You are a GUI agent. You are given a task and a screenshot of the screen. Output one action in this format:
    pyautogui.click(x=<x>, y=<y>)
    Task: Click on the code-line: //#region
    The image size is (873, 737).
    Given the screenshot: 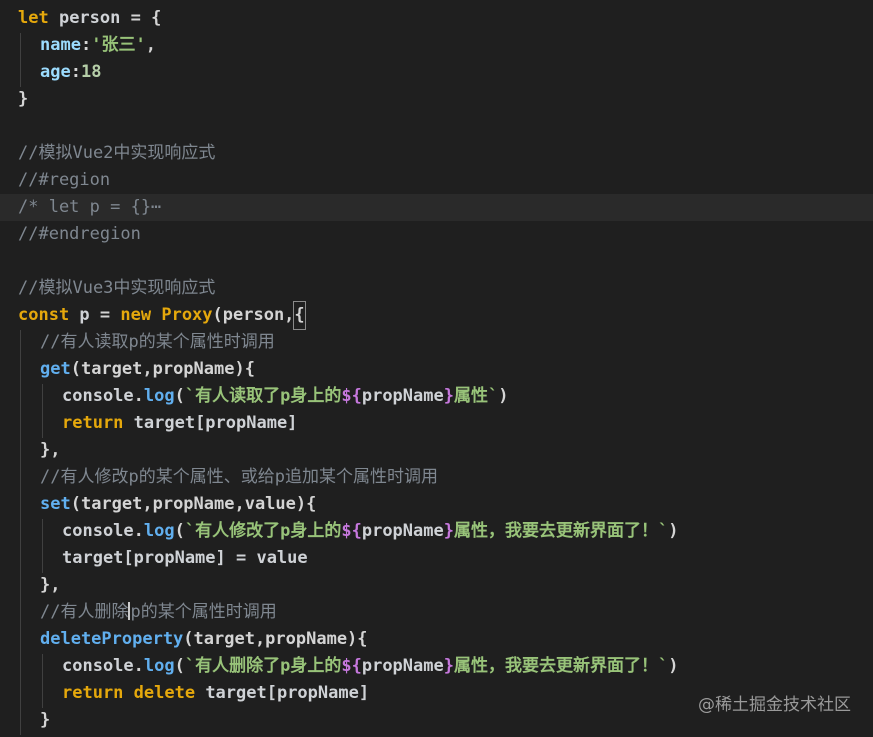 What is the action you would take?
    pyautogui.click(x=436, y=180)
    